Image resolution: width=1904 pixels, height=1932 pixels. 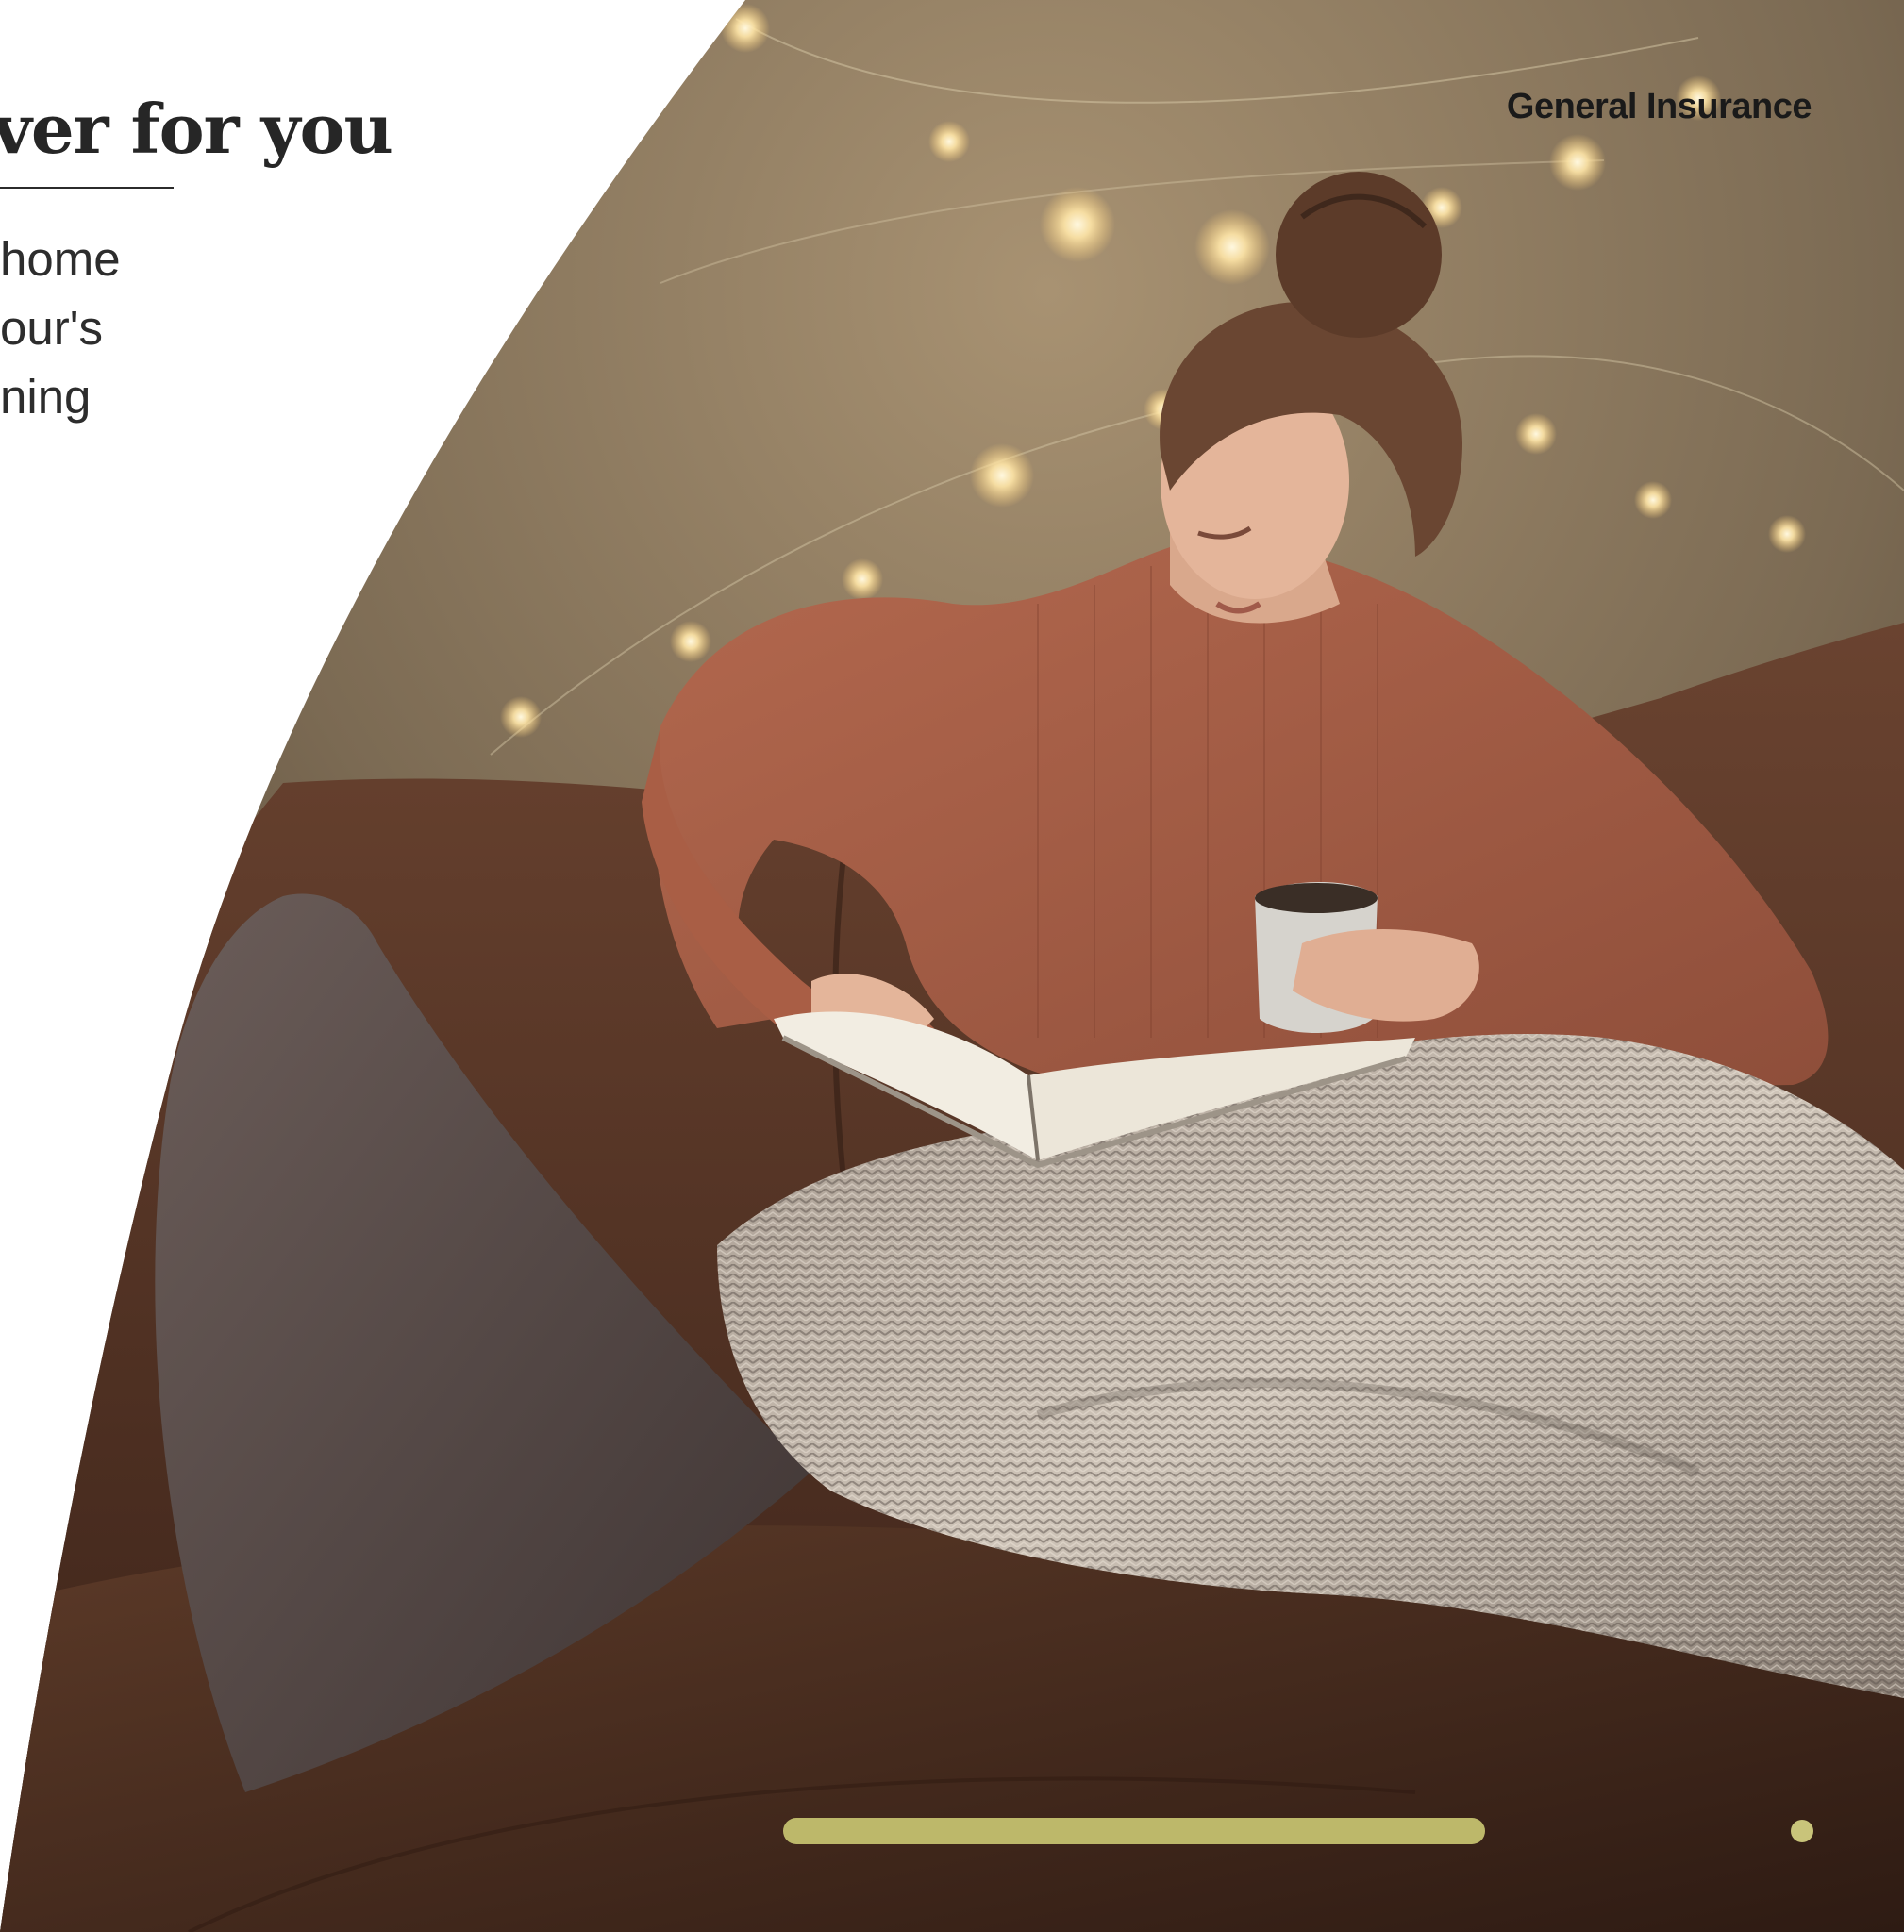 I want to click on hero-body-copy: home our's ning, so click(x=89, y=328).